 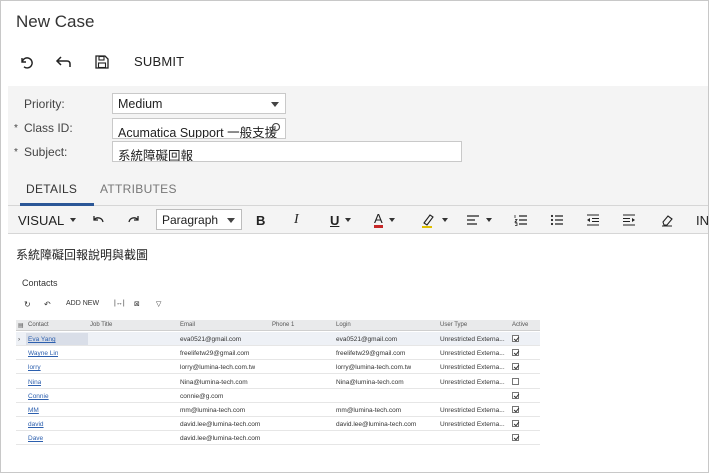 I want to click on highlight-button, so click(x=434, y=220).